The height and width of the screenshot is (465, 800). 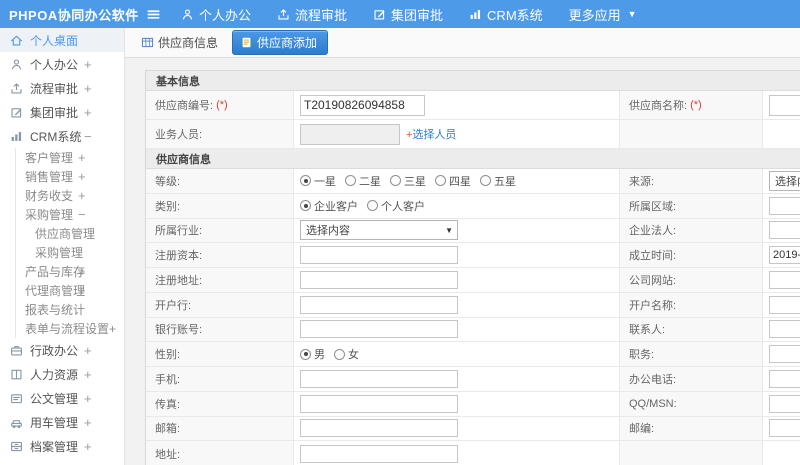 What do you see at coordinates (449, 230) in the screenshot?
I see `select-caret-icon: ▼` at bounding box center [449, 230].